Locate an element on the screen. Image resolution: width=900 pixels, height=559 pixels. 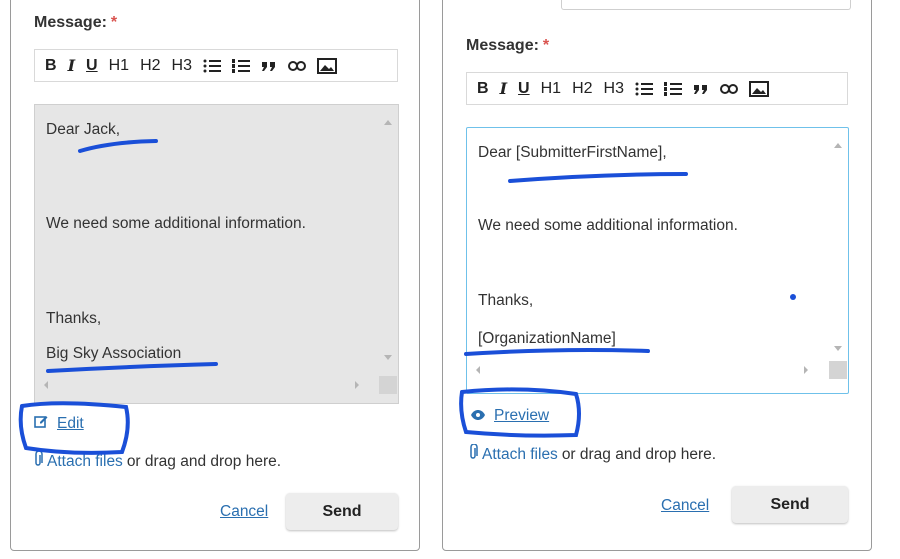
edit-icon is located at coordinates (41, 423).